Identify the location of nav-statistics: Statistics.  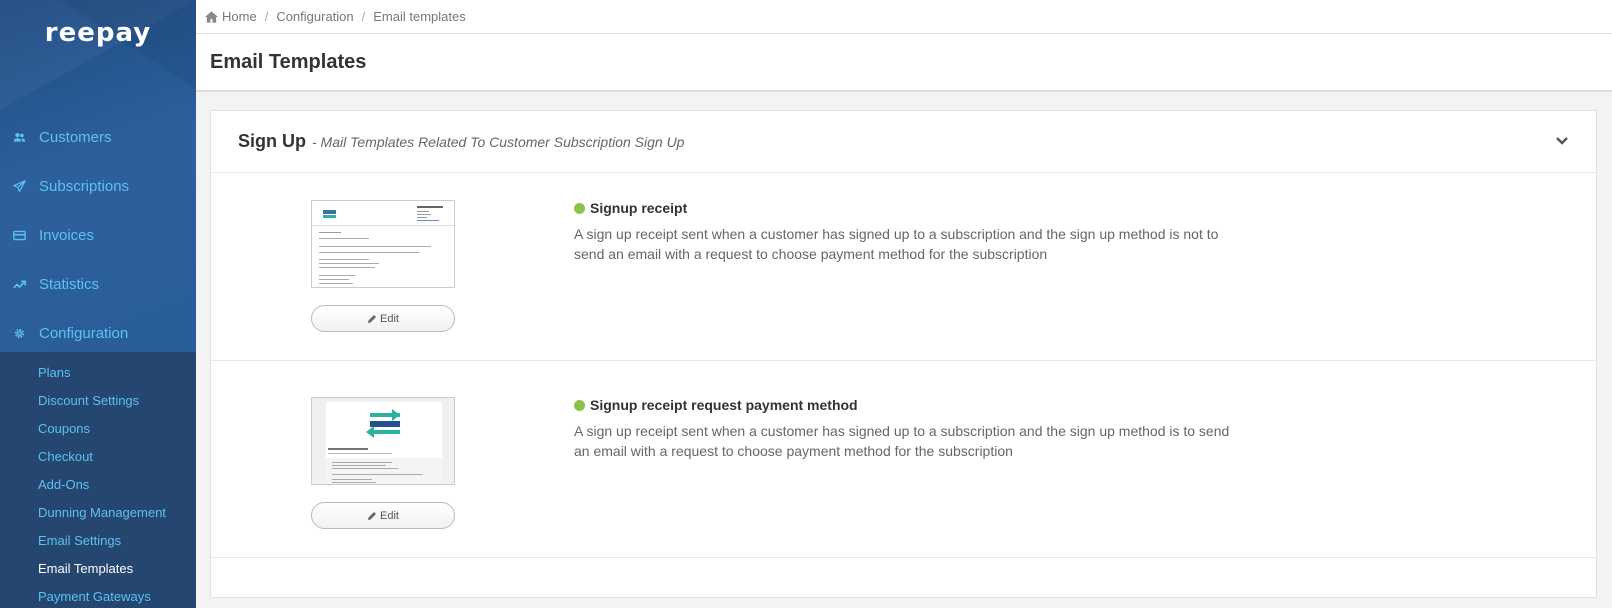
(98, 284).